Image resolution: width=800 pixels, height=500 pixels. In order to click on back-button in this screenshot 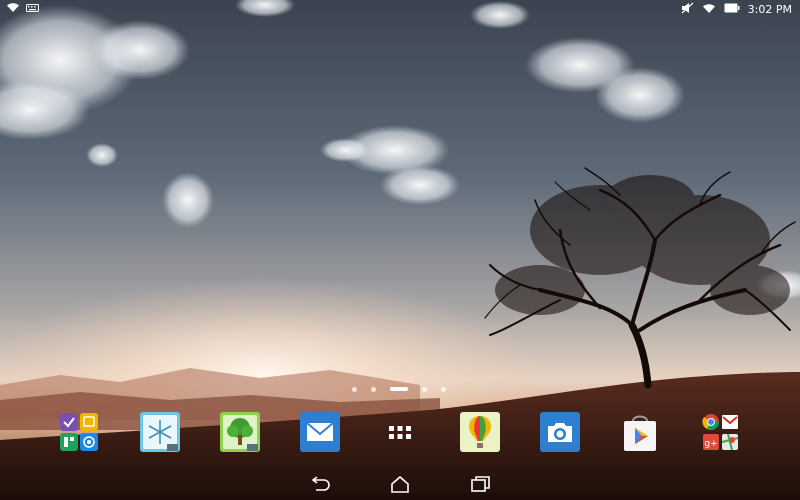, I will do `click(320, 484)`.